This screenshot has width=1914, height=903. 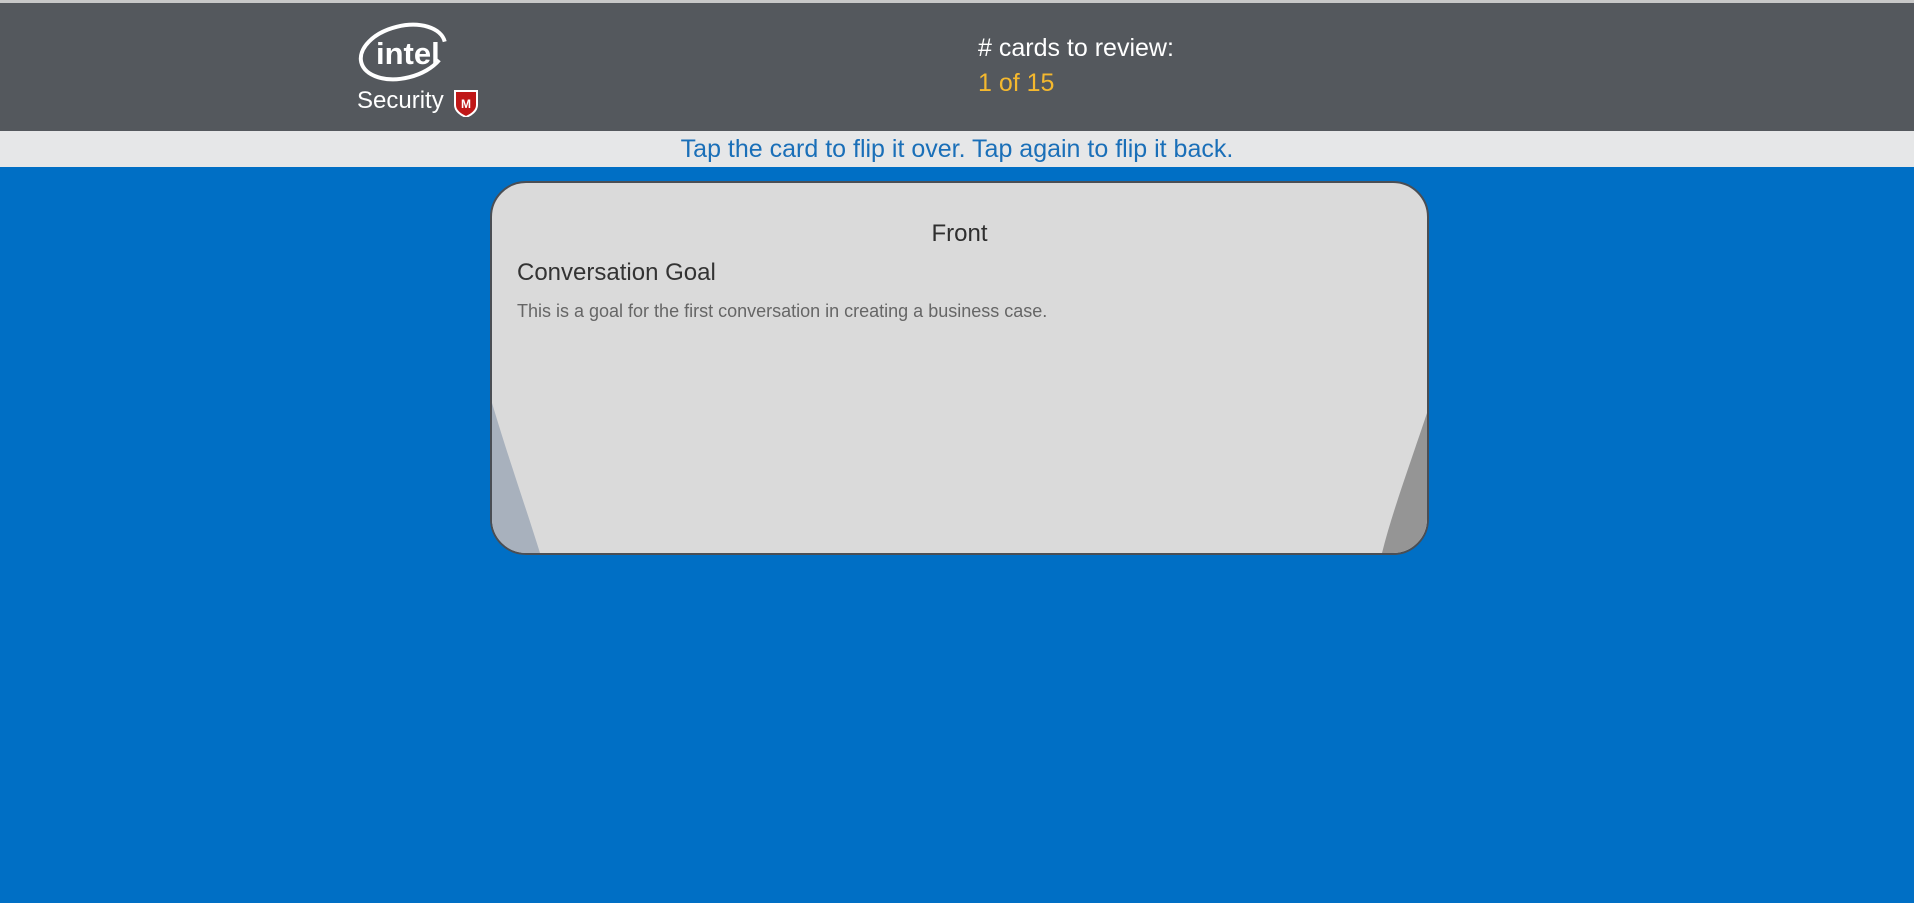 I want to click on intel-security-logo: intel Security M, so click(x=420, y=69).